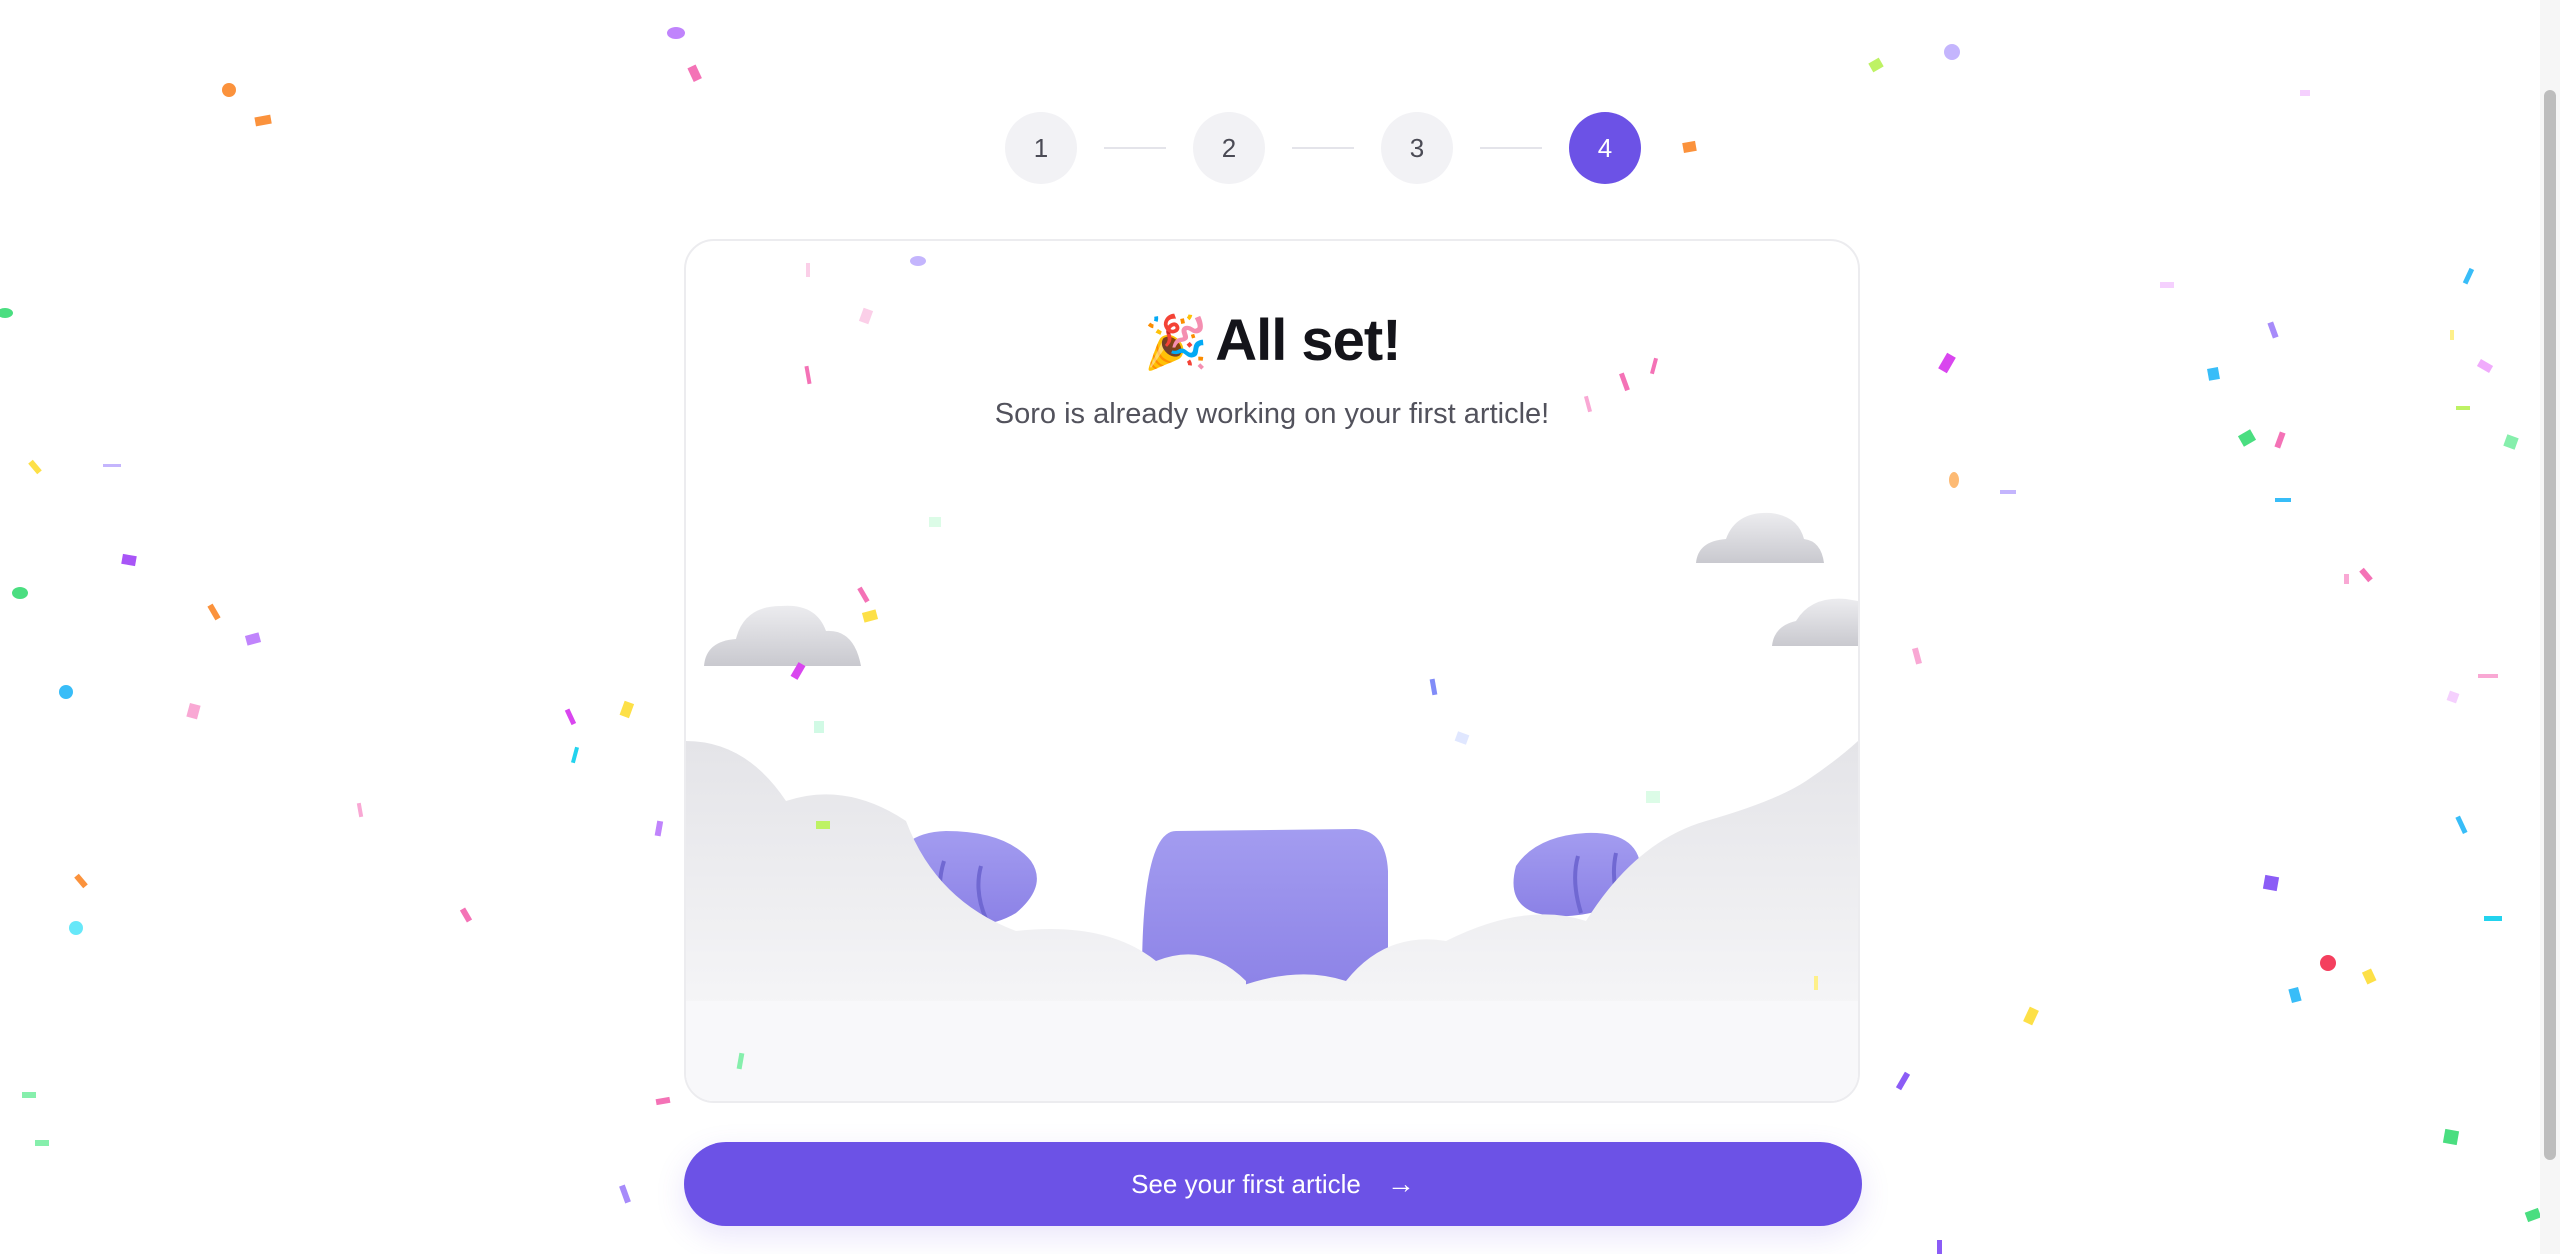 The image size is (2560, 1254). Describe the element at coordinates (1417, 148) in the screenshot. I see `step-3: 3` at that location.